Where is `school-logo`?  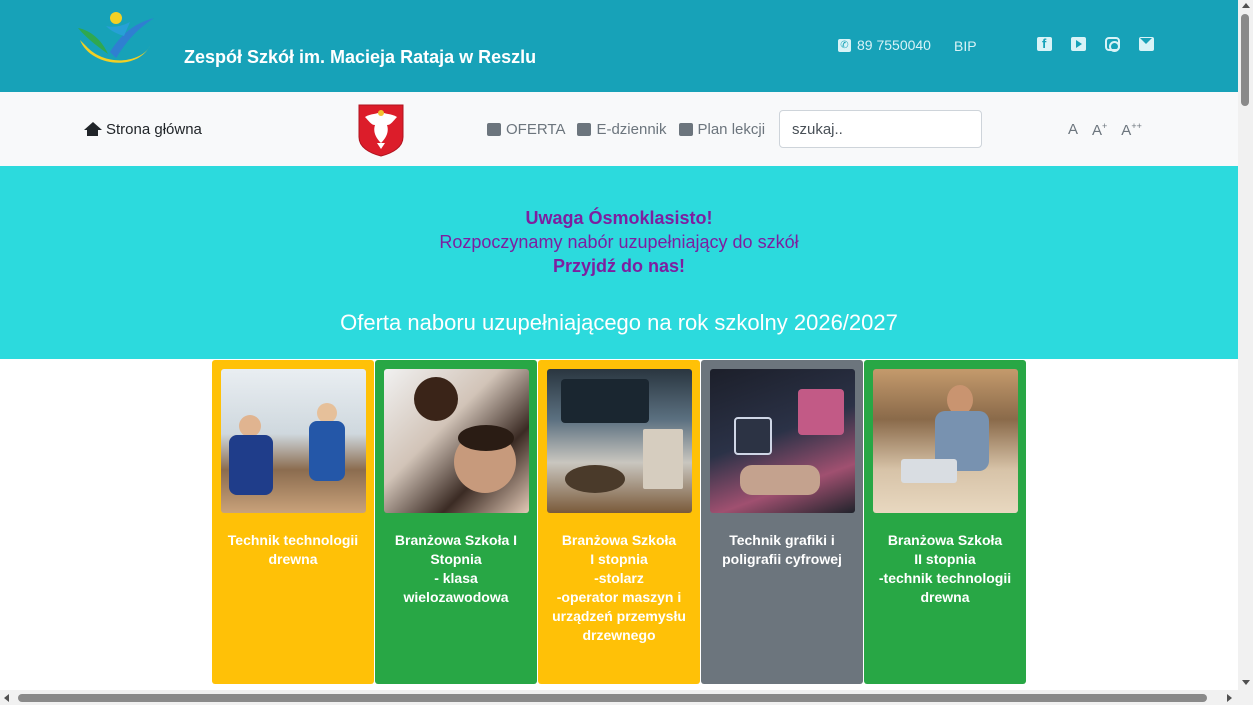 school-logo is located at coordinates (116, 39).